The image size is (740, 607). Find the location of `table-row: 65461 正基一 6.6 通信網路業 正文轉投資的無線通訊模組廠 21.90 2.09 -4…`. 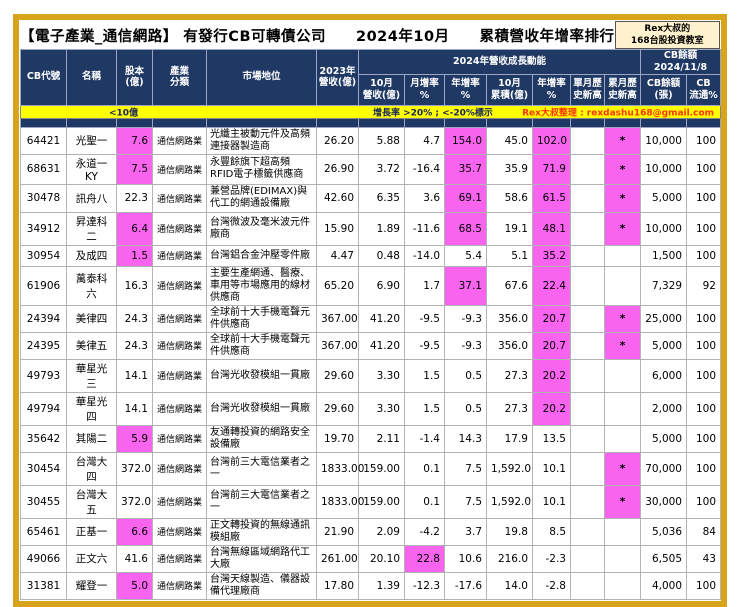

table-row: 65461 正基一 6.6 通信網路業 正文轉投資的無線通訊模組廠 21.90 2.09 -4… is located at coordinates (370, 531).